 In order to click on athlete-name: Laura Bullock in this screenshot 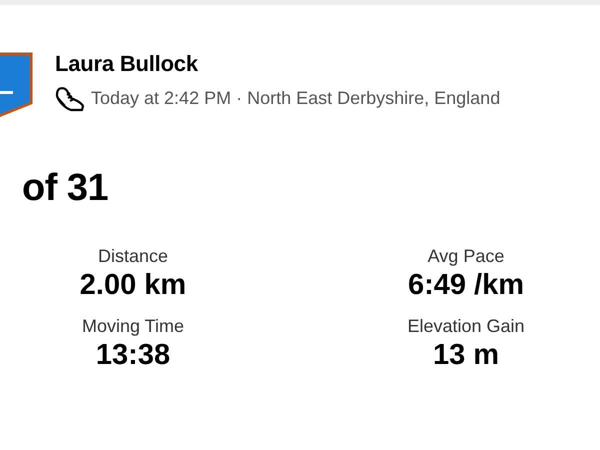, I will do `click(277, 64)`.